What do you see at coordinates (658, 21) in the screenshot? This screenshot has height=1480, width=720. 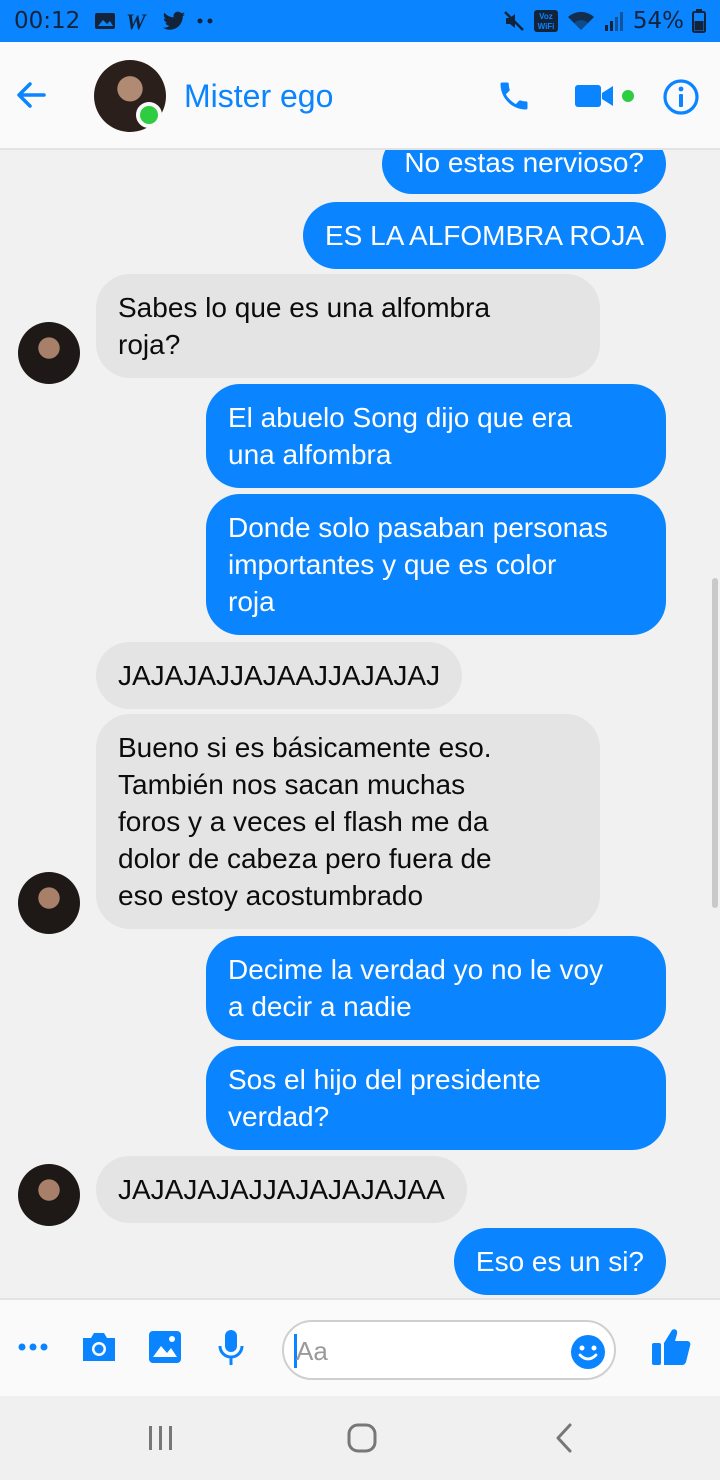 I see `battery-percent: 54%` at bounding box center [658, 21].